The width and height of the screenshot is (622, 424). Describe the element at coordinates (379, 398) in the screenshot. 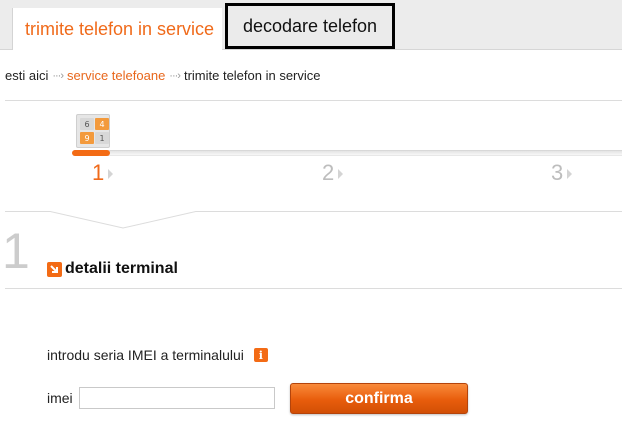

I see `confirm-button: confirma` at that location.